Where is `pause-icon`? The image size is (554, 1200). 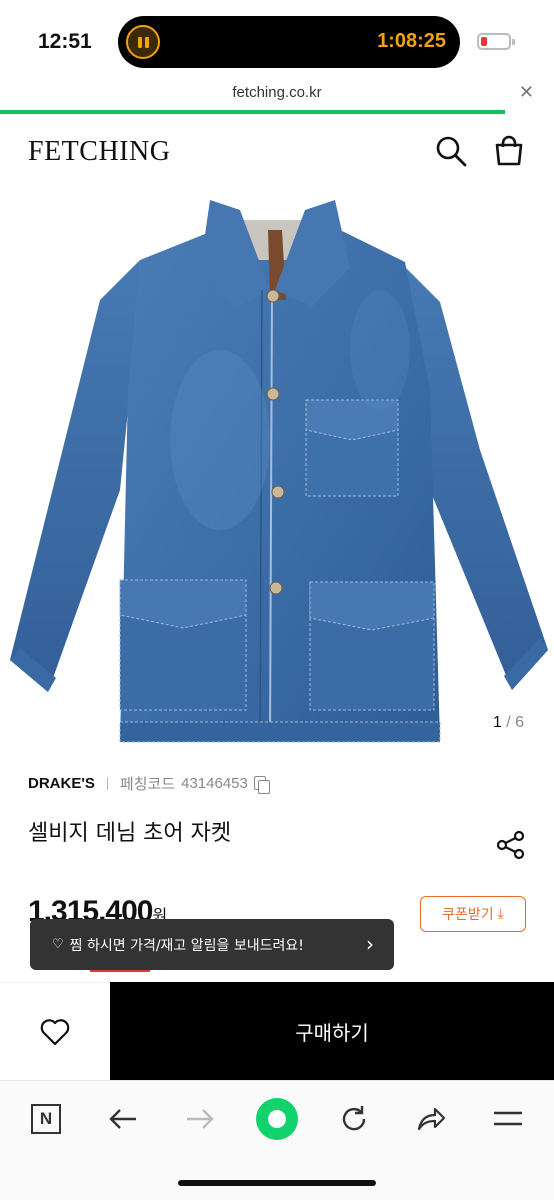
pause-icon is located at coordinates (143, 42).